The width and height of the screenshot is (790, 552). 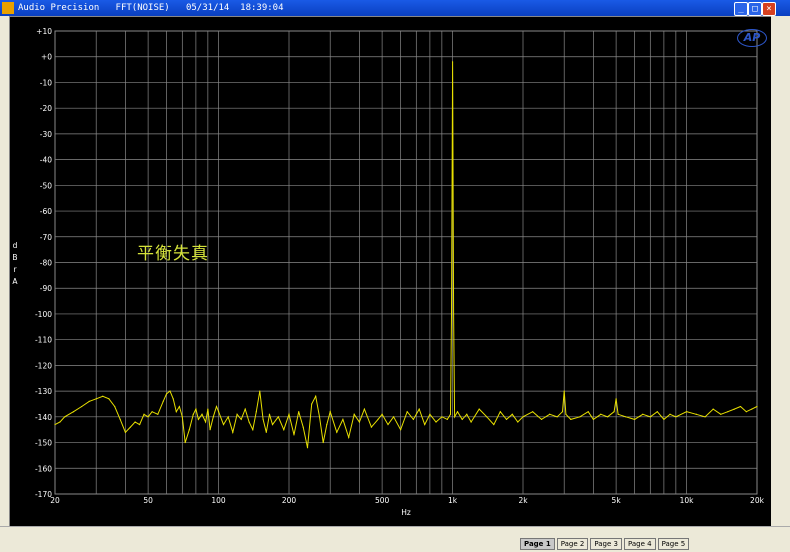 What do you see at coordinates (43, 417) in the screenshot?
I see `y-tick-label: -140` at bounding box center [43, 417].